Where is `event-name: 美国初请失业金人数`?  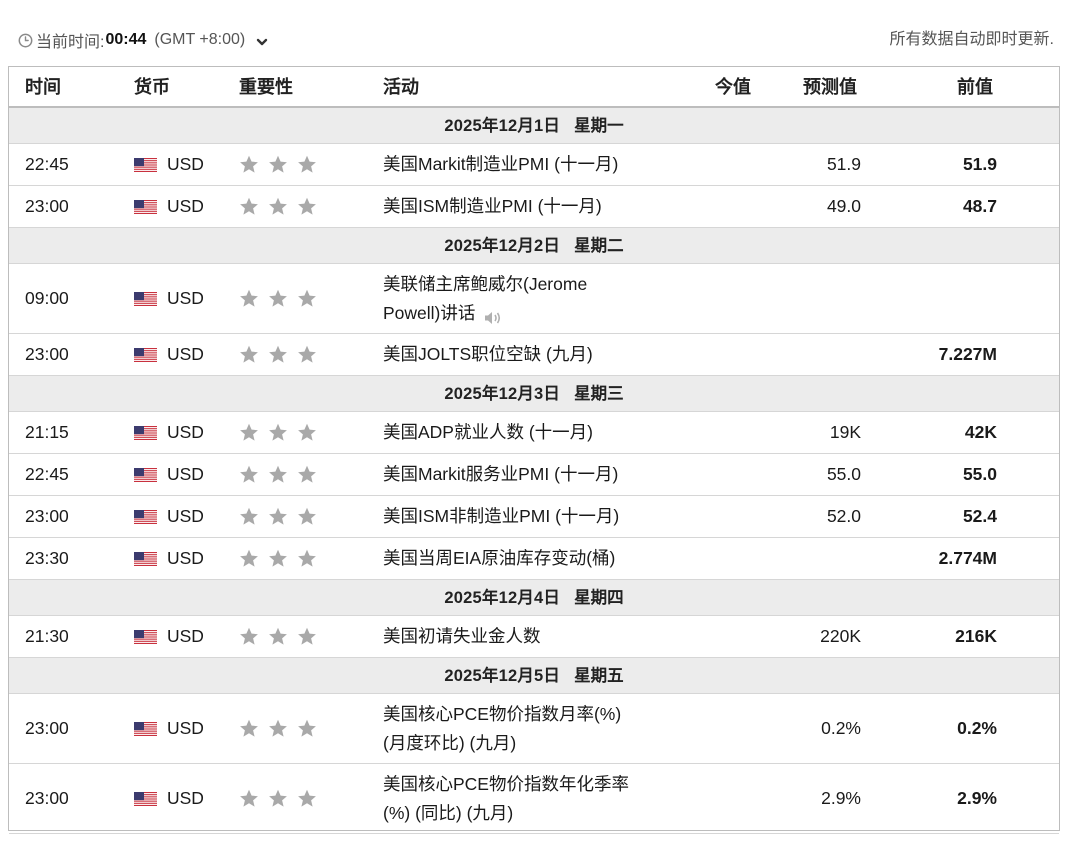
event-name: 美国初请失业金人数 is located at coordinates (533, 636).